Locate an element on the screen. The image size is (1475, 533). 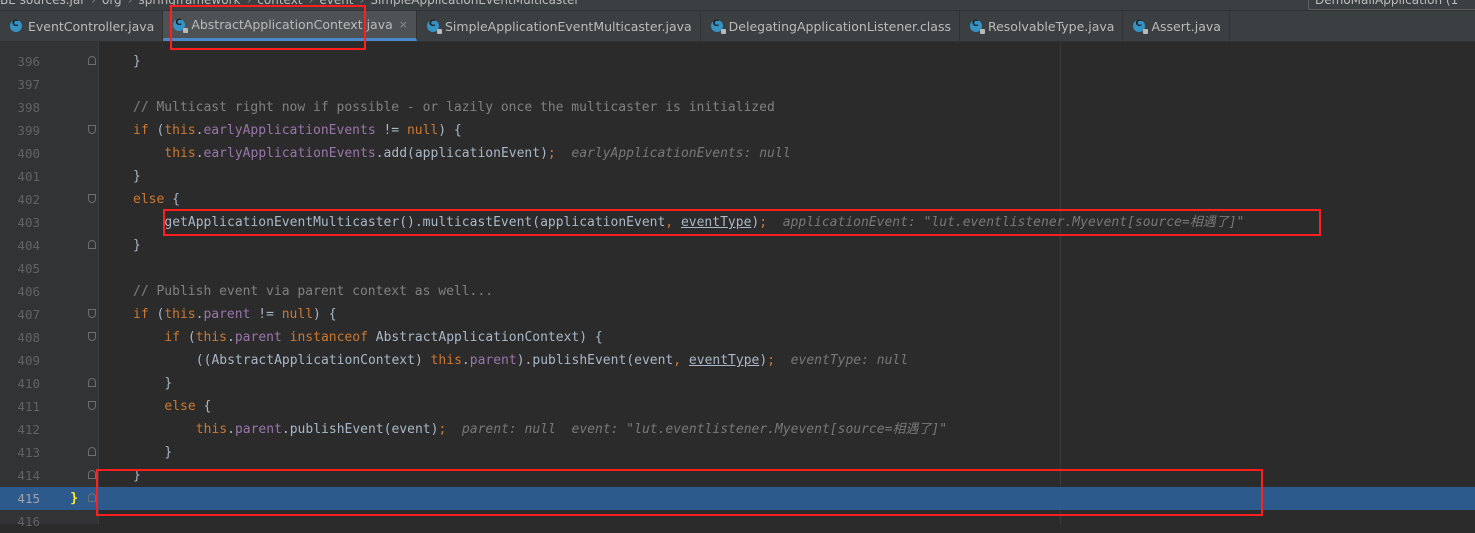
code-line: 401} is located at coordinates (737, 176).